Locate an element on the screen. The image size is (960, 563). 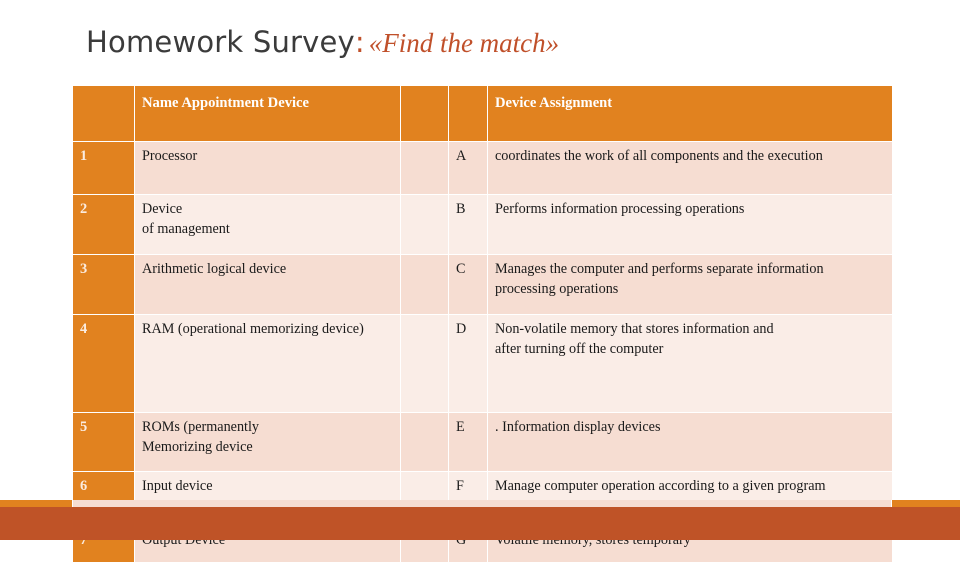
answer-letter-cell: E is located at coordinates (468, 442).